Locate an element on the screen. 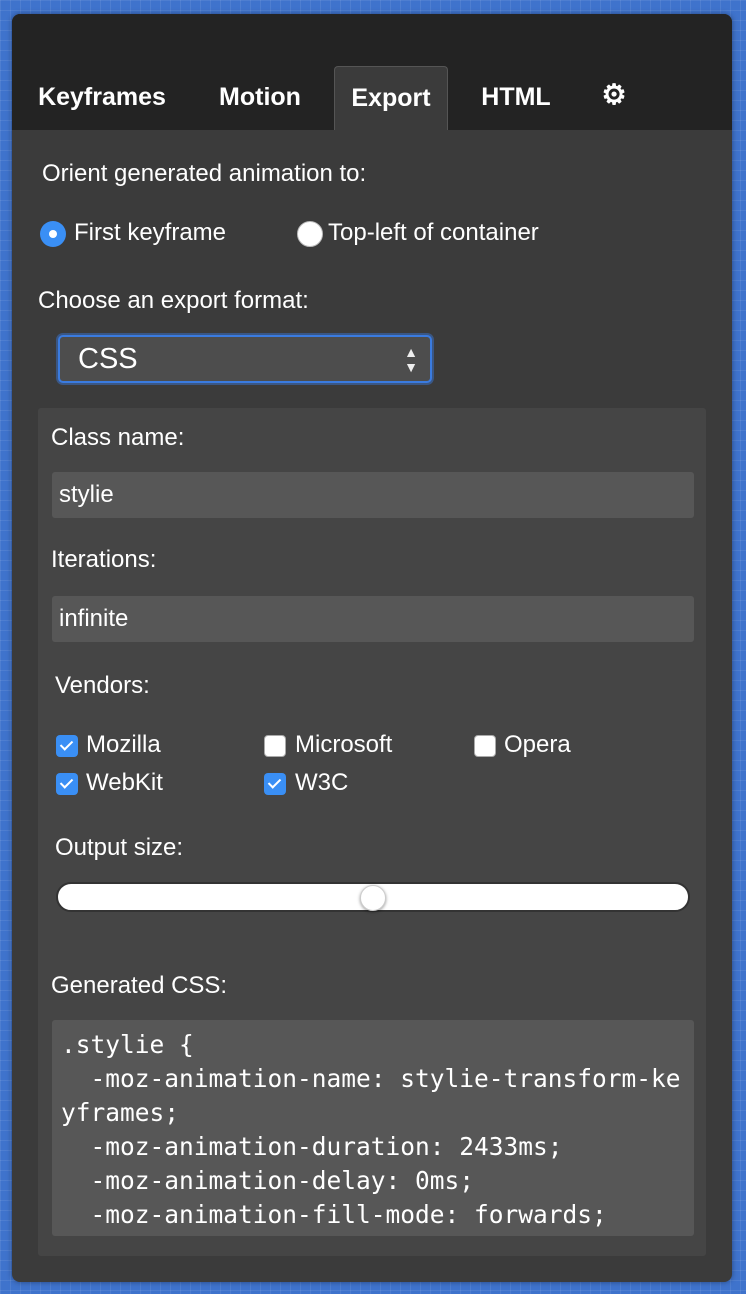  export-format-select: CSS ▲ ▼ is located at coordinates (245, 359).